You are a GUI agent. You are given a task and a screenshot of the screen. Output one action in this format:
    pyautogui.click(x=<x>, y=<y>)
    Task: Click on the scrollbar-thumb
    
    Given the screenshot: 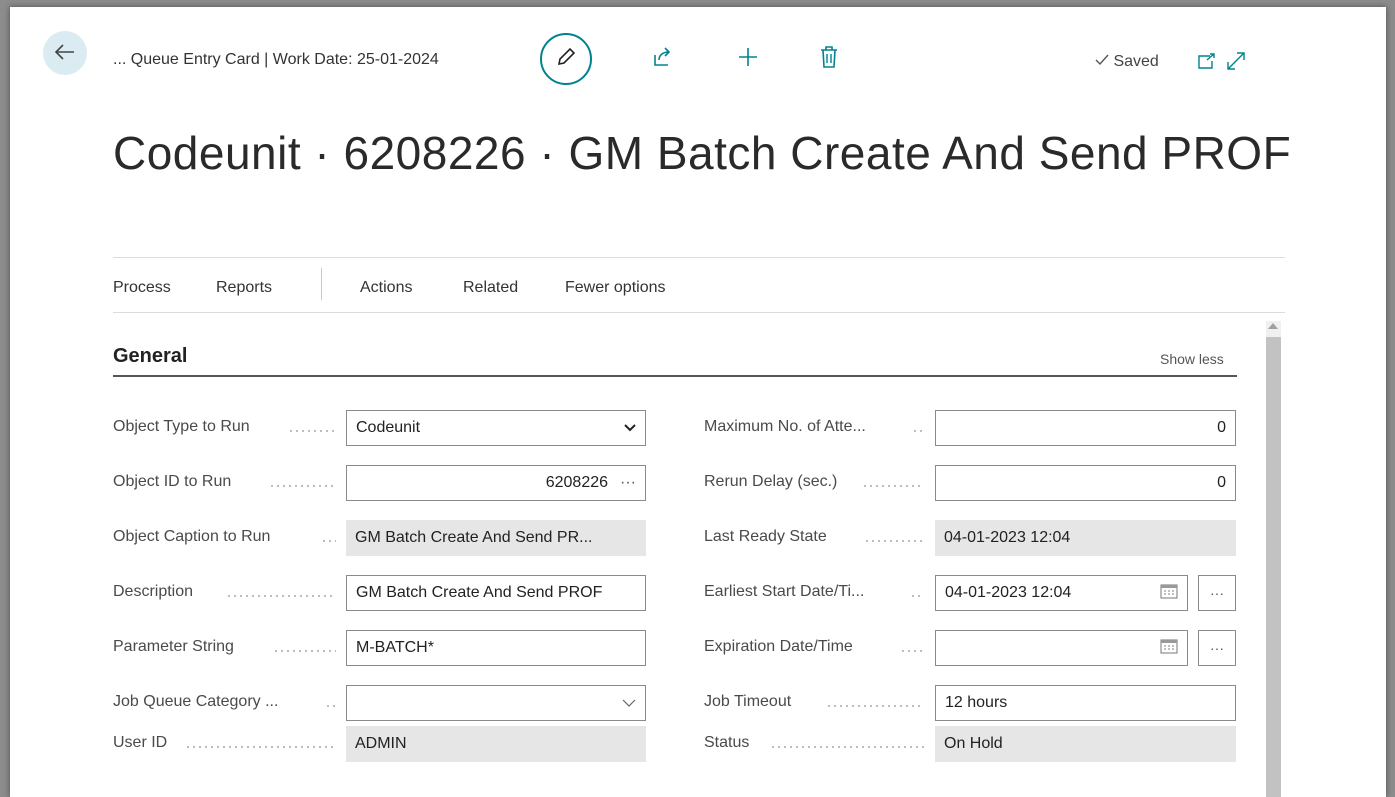 What is the action you would take?
    pyautogui.click(x=1273, y=567)
    